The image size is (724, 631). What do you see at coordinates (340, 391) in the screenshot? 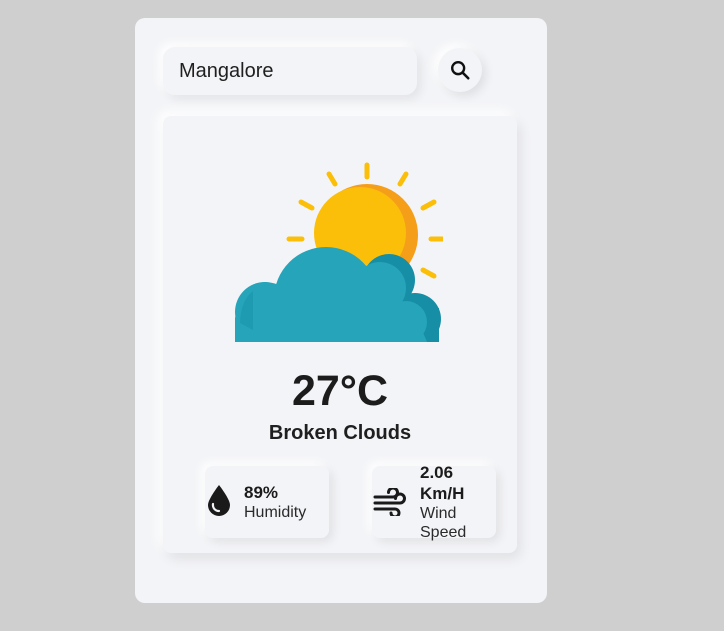
I see `temperature-display: 27°C` at bounding box center [340, 391].